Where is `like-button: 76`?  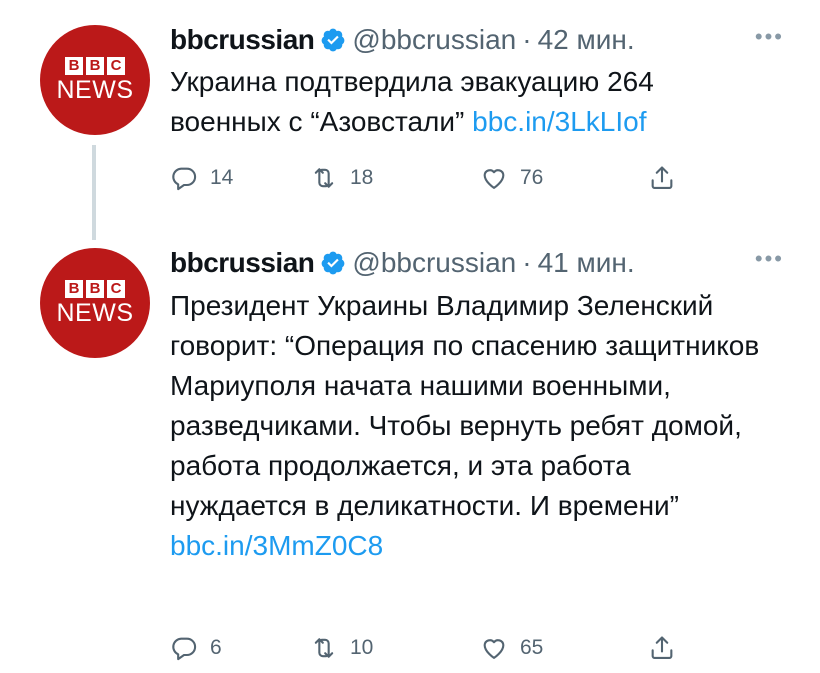 like-button: 76 is located at coordinates (511, 178).